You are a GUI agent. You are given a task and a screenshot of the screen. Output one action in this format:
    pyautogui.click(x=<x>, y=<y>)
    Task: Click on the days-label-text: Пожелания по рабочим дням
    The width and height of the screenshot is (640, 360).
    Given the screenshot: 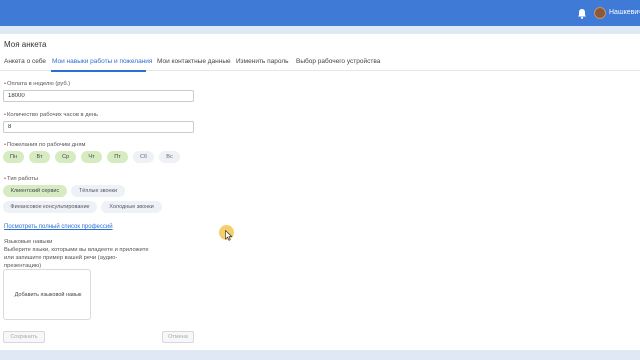 What is the action you would take?
    pyautogui.click(x=46, y=145)
    